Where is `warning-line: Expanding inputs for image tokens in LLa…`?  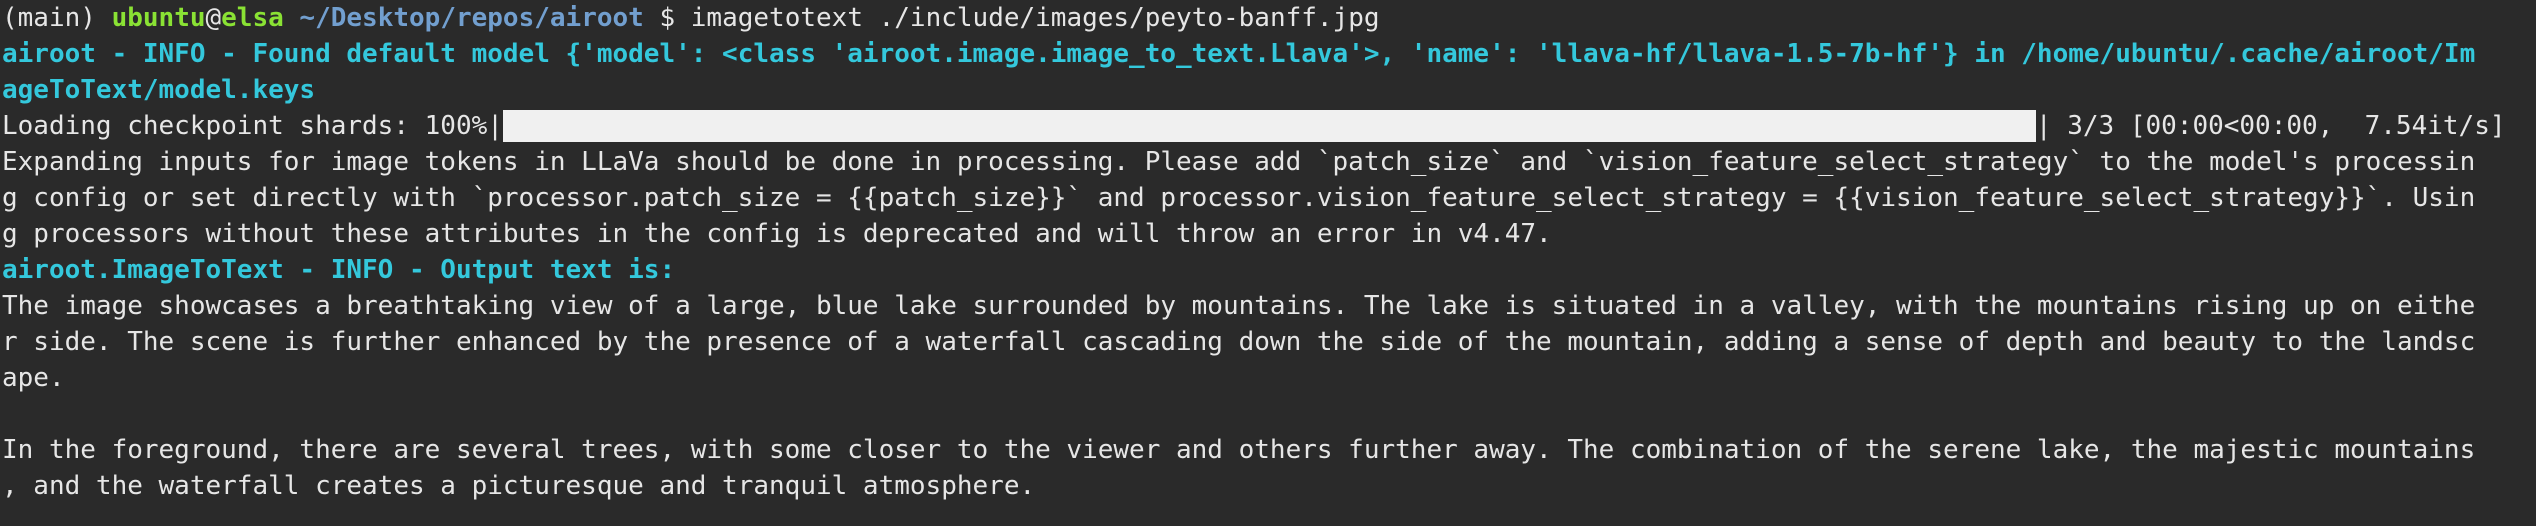
warning-line: Expanding inputs for image tokens in LLa… is located at coordinates (1239, 162).